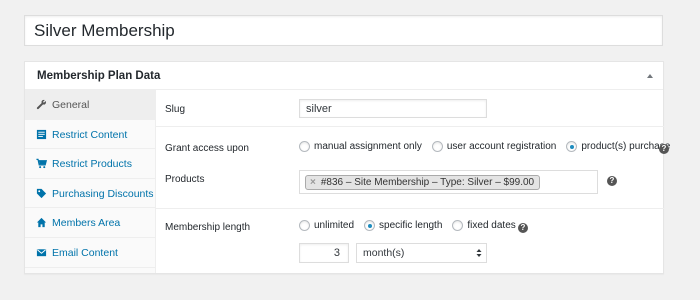 The image size is (700, 300). What do you see at coordinates (86, 223) in the screenshot?
I see `tab-label: Members Area` at bounding box center [86, 223].